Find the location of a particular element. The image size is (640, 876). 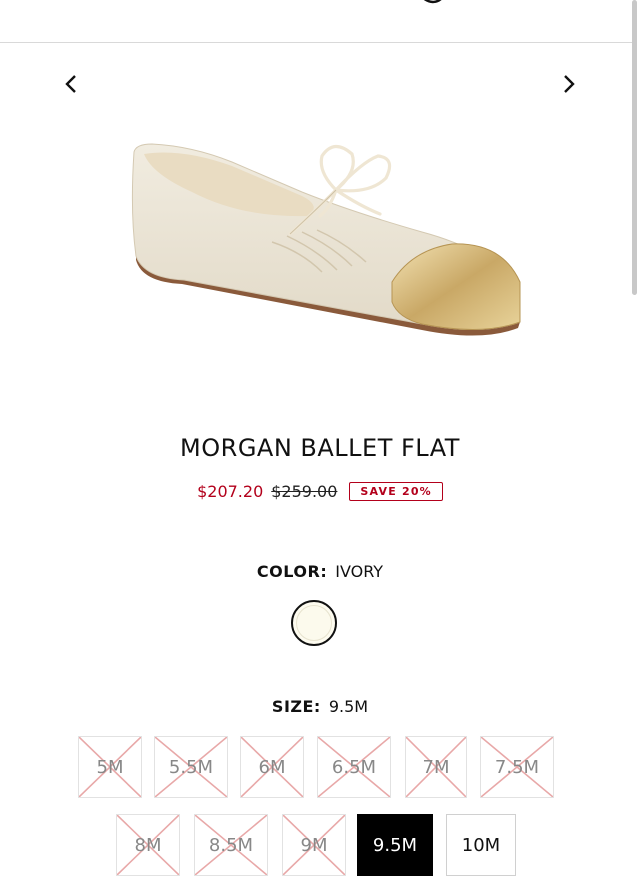

size-option-7-5m: 7.5M is located at coordinates (517, 767).